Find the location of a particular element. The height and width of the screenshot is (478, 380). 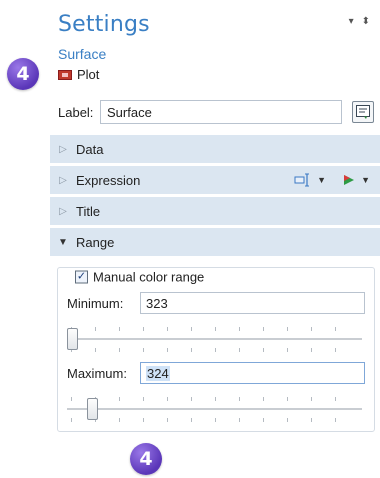

section-range: ▼ Range is located at coordinates (215, 242).